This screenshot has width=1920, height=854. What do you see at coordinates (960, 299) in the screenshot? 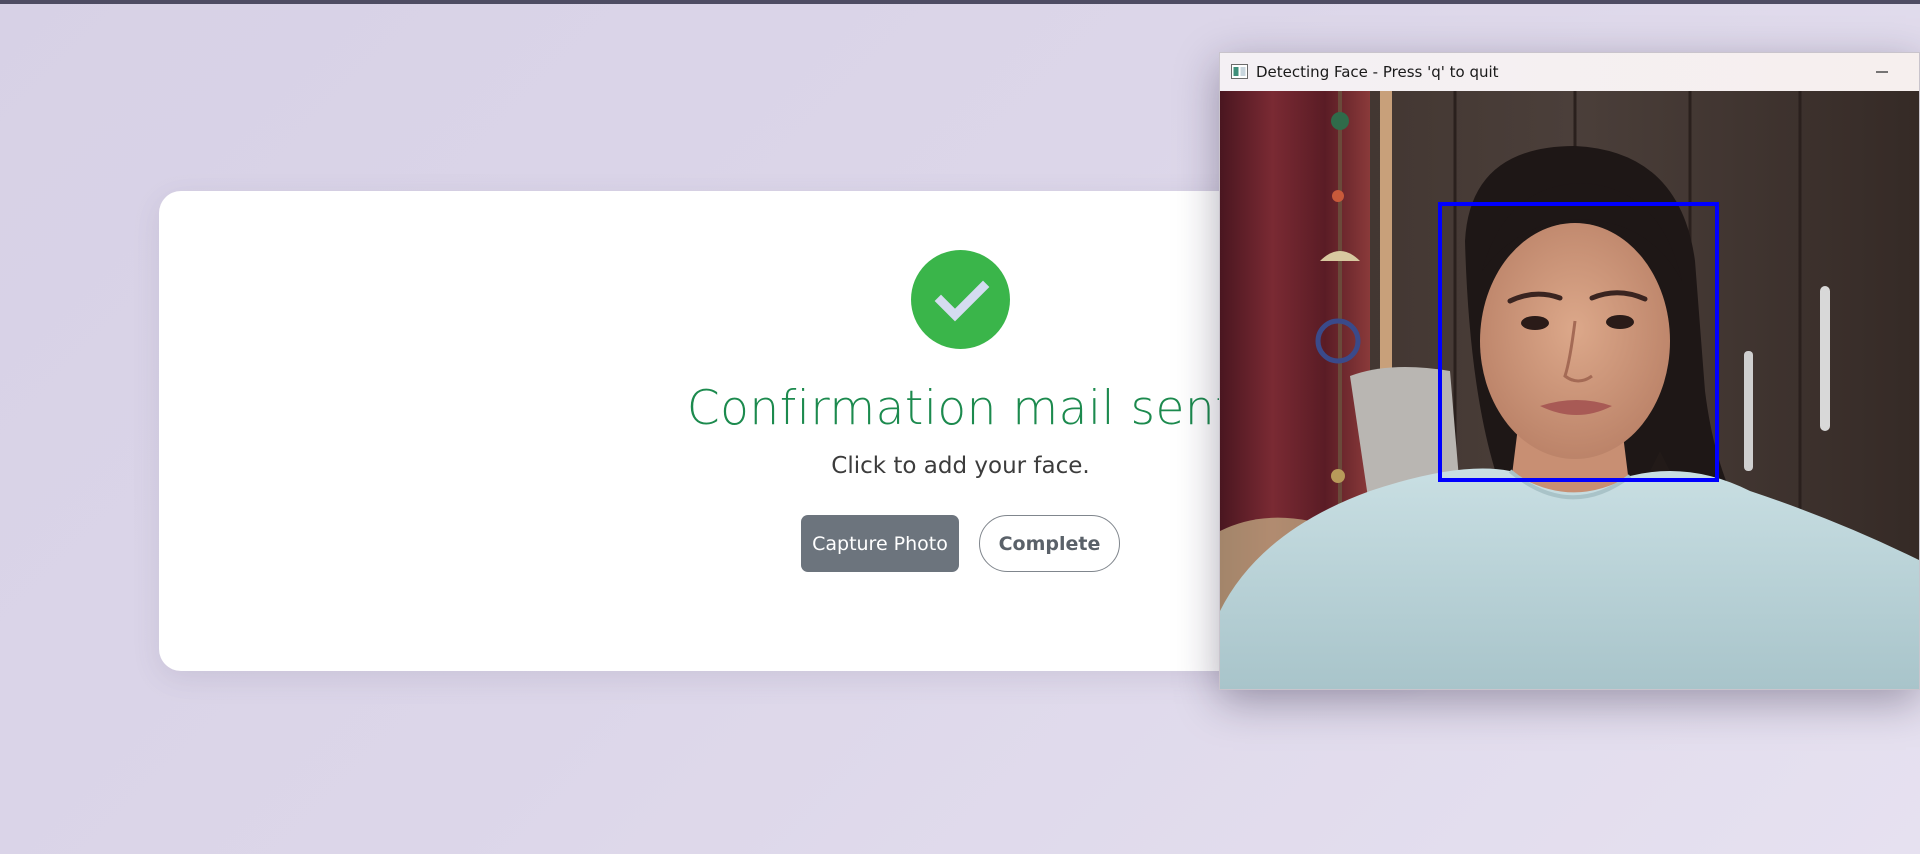
I see `success-check-icon` at bounding box center [960, 299].